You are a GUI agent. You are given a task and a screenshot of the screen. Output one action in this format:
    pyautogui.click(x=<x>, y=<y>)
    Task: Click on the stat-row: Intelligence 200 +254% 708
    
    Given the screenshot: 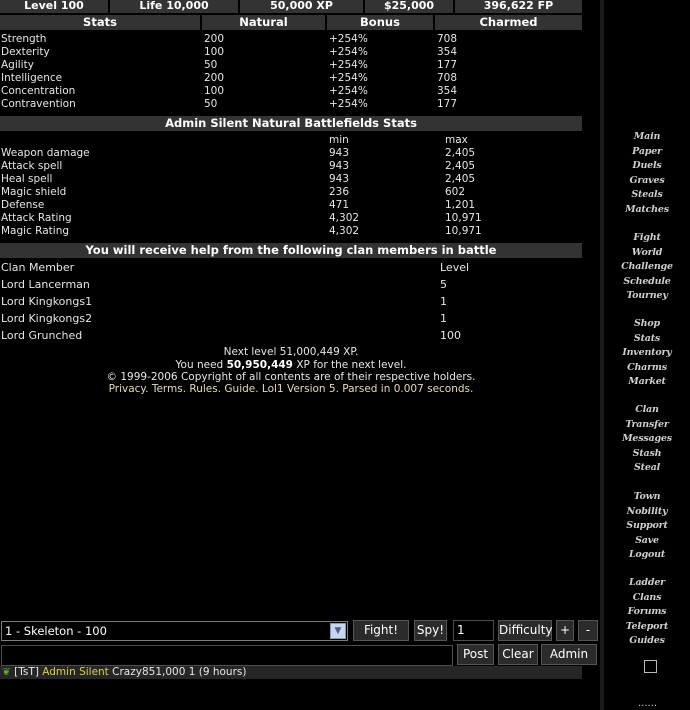 What is the action you would take?
    pyautogui.click(x=291, y=78)
    